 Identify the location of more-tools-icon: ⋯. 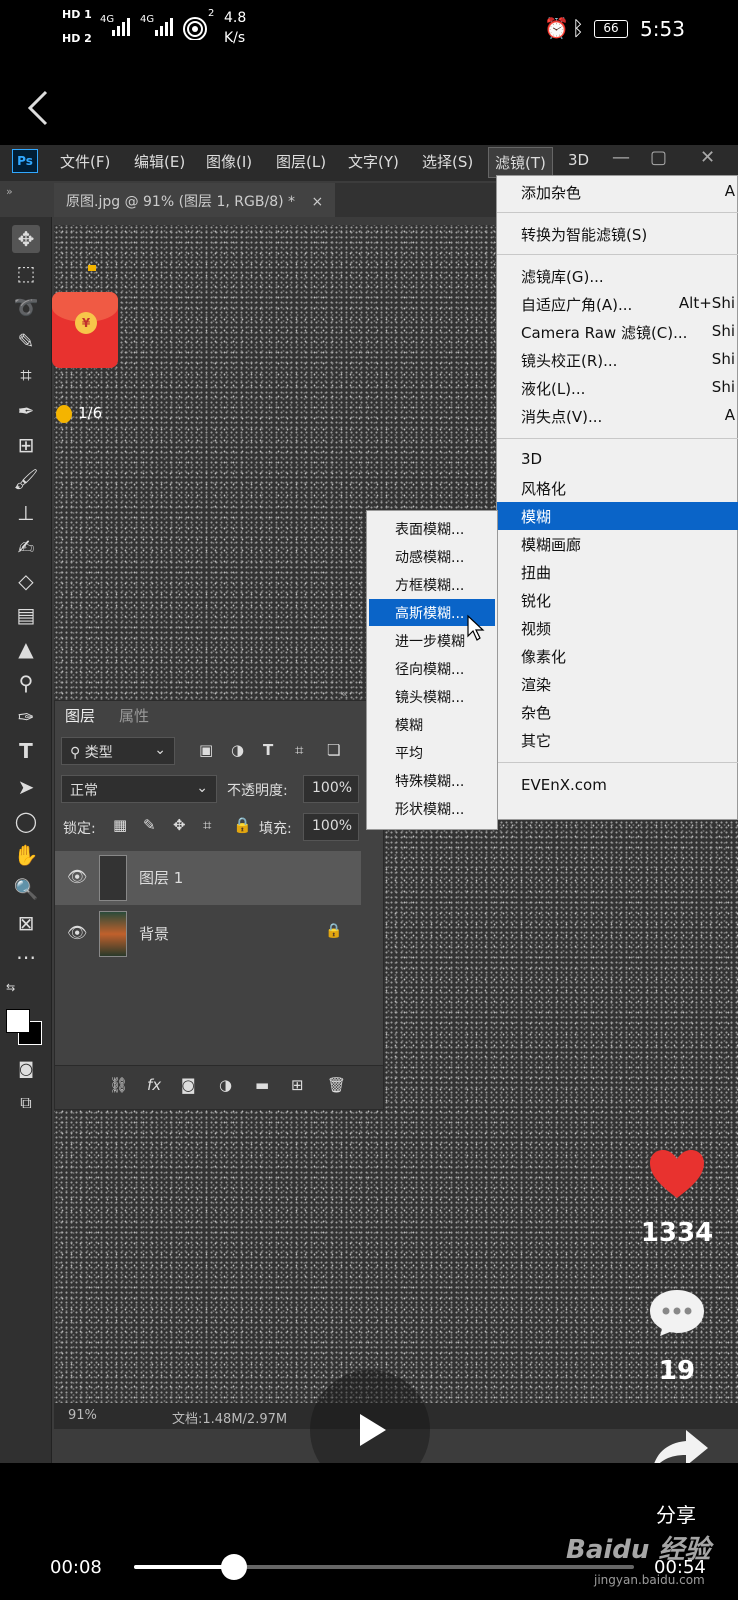
(26, 957).